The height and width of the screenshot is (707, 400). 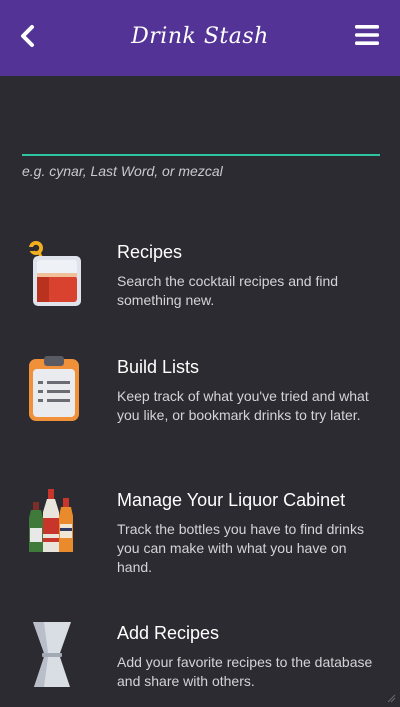 What do you see at coordinates (391, 698) in the screenshot?
I see `resize-grip-icon` at bounding box center [391, 698].